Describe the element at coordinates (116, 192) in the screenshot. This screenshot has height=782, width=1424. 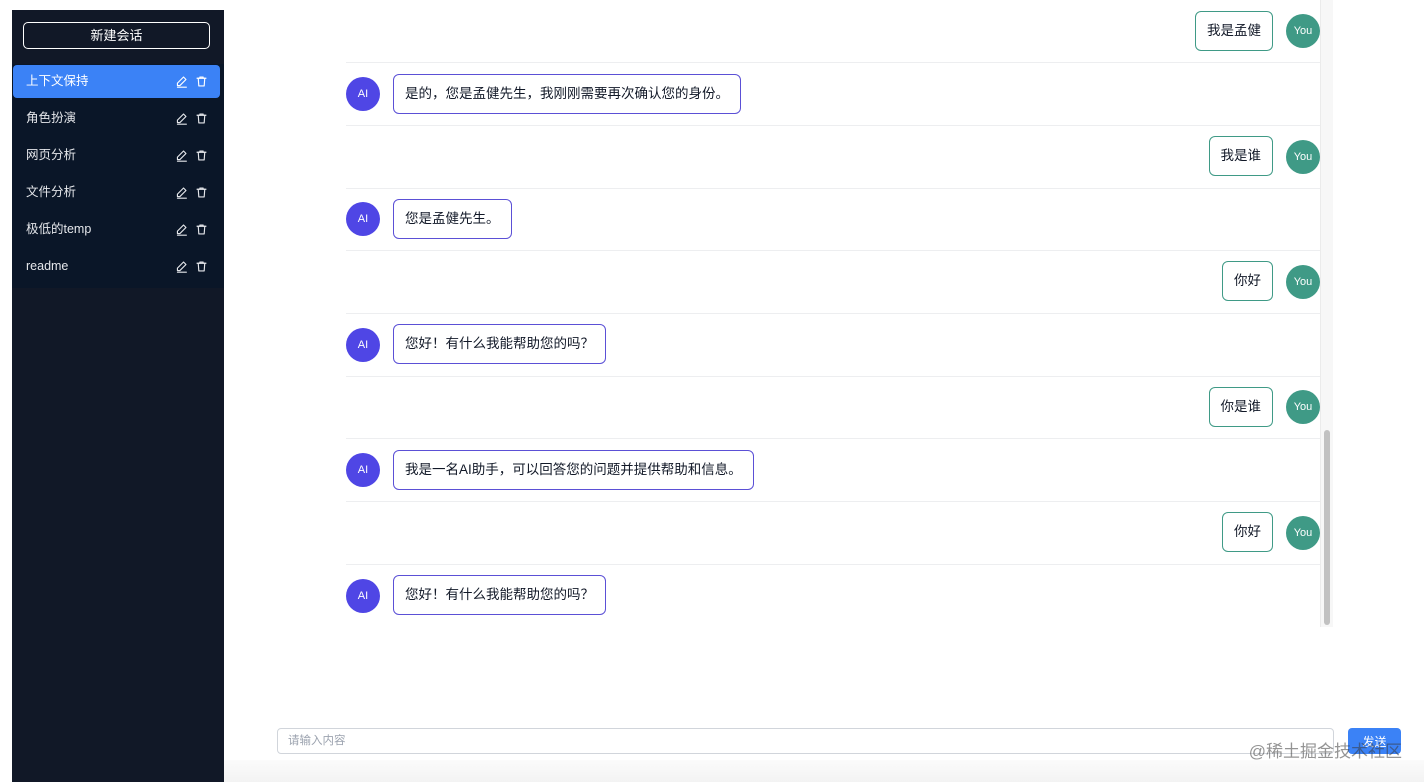
I see `conversation-item: 文件分析` at that location.